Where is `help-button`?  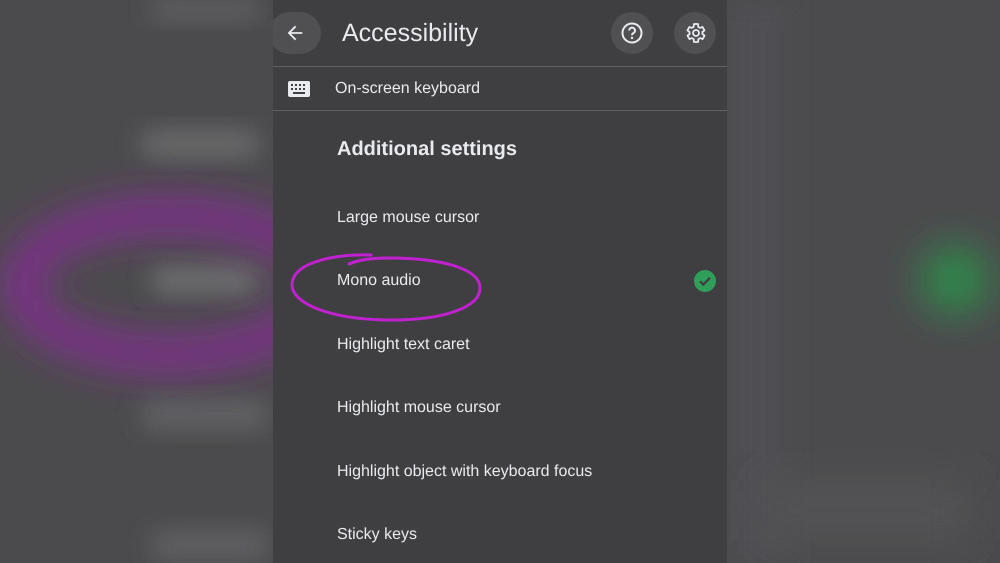 help-button is located at coordinates (632, 33).